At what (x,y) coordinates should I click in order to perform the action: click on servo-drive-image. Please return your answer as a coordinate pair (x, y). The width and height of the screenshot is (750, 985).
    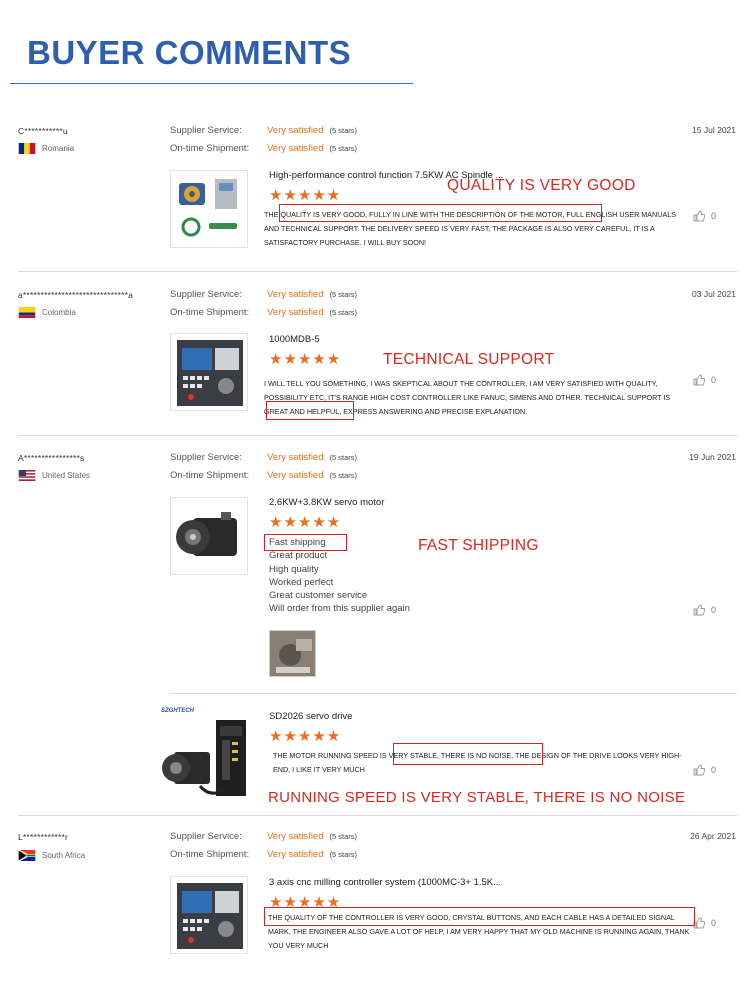
    Looking at the image, I should click on (204, 758).